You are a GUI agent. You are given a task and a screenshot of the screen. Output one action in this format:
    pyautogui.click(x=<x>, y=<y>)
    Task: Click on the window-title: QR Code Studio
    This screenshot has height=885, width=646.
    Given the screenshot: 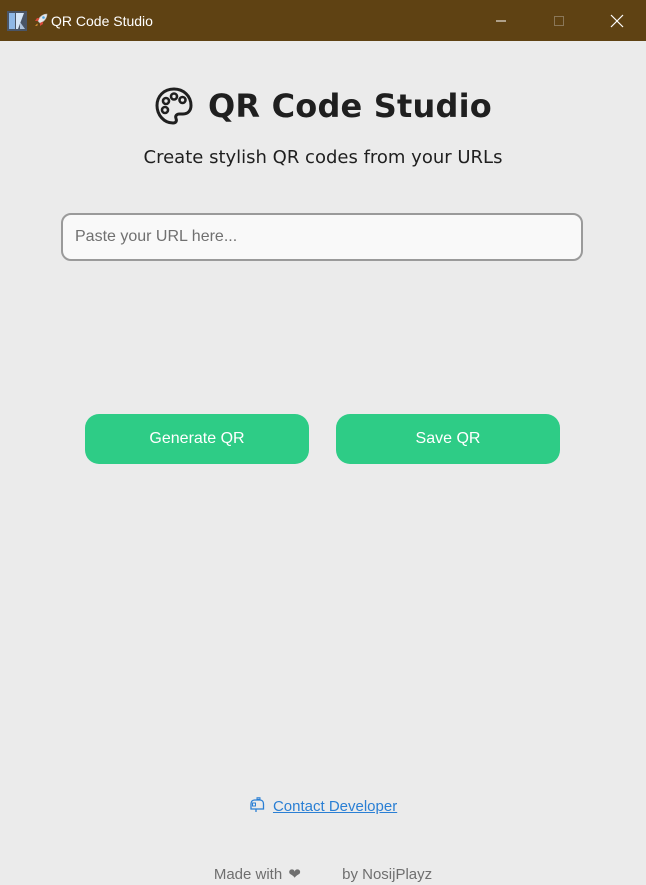 What is the action you would take?
    pyautogui.click(x=93, y=20)
    